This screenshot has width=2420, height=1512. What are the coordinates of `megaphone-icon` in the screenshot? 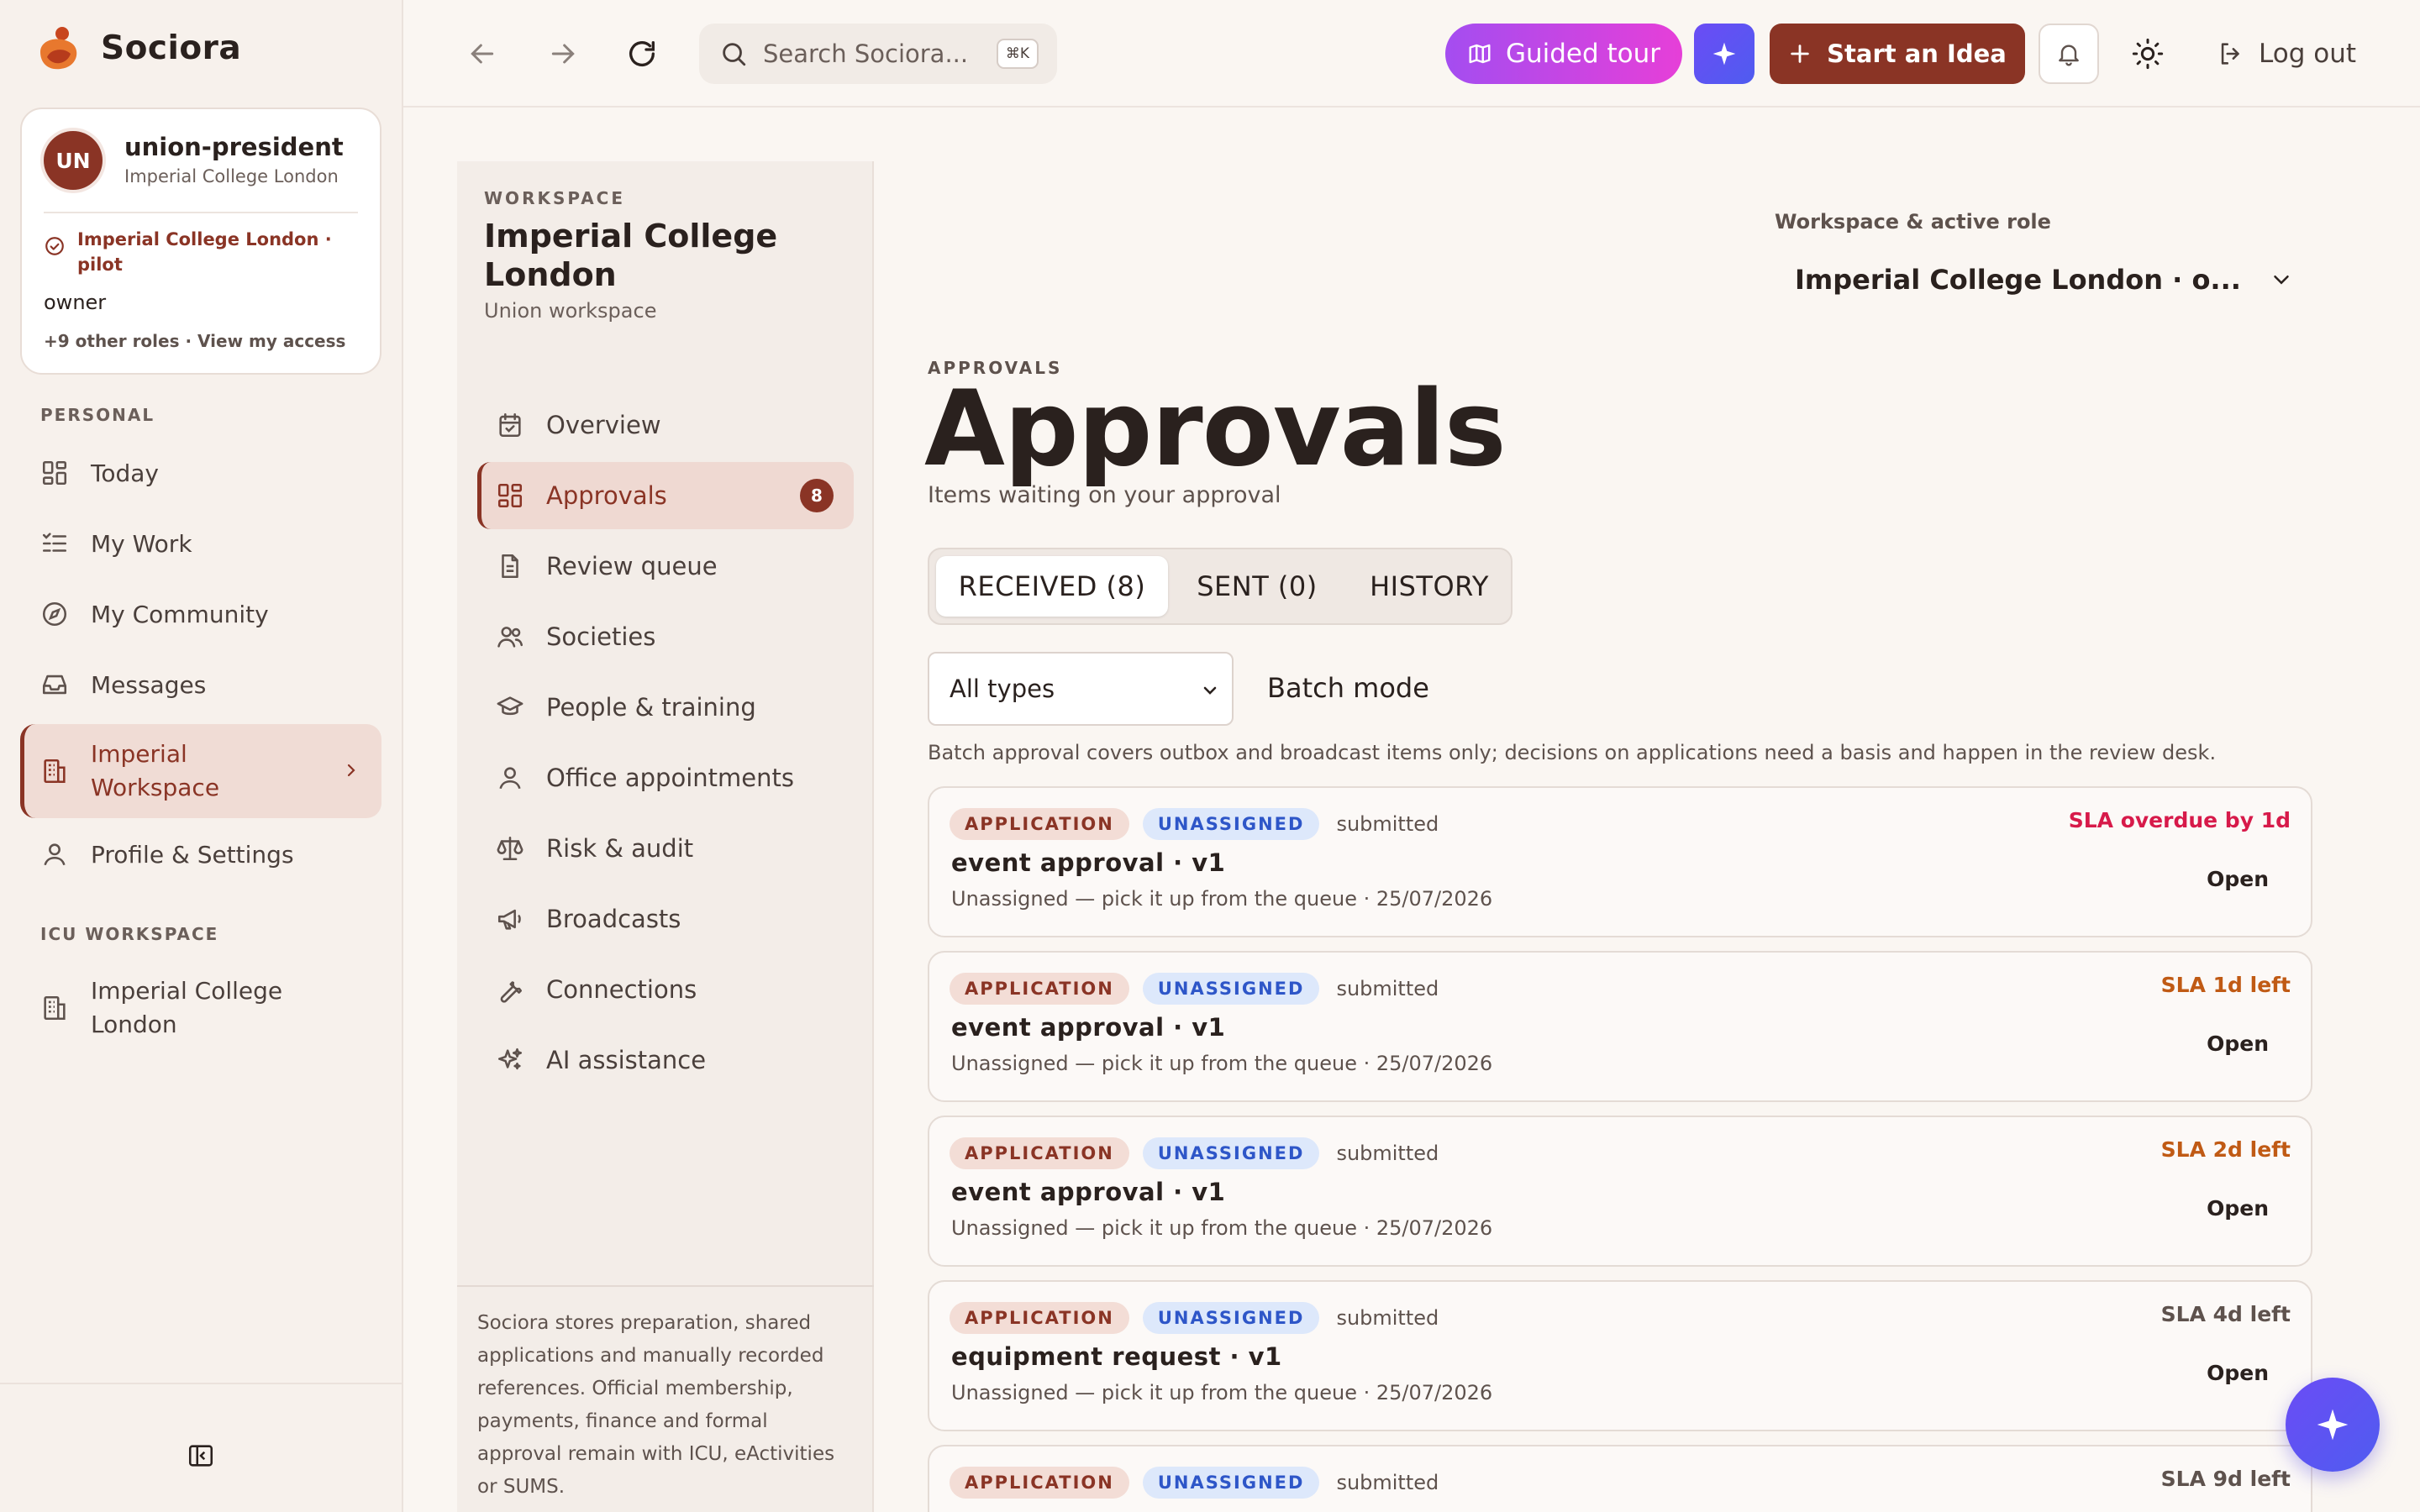 It's located at (509, 919).